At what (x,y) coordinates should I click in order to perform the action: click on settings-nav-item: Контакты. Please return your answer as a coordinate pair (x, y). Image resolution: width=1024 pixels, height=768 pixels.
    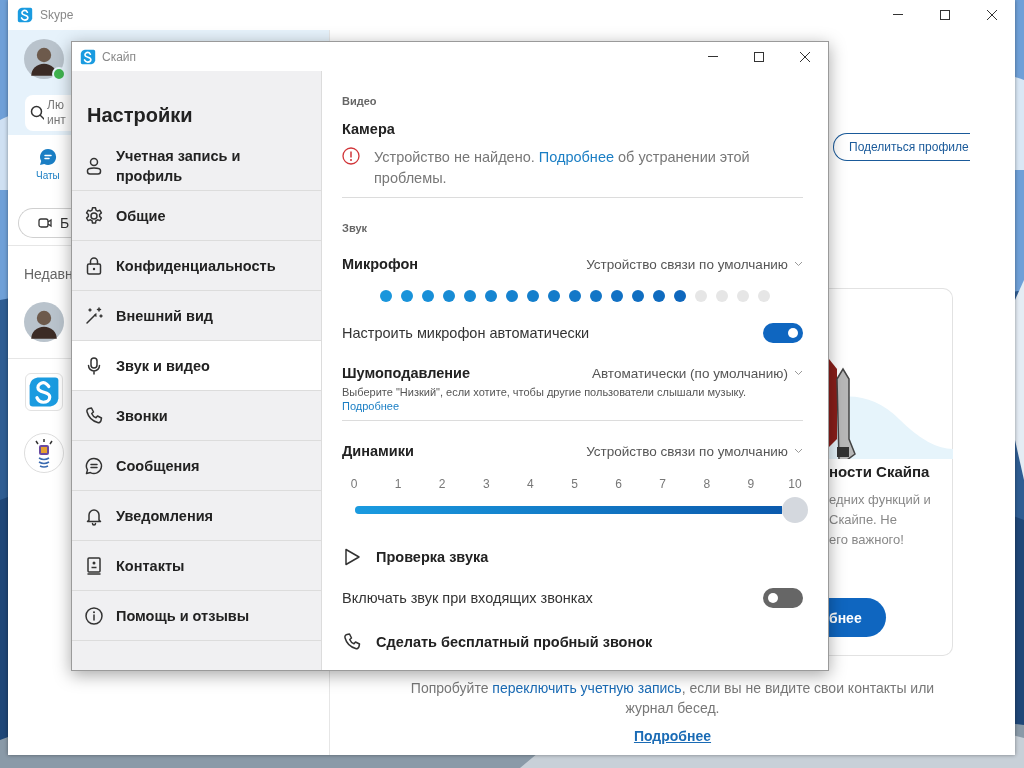
    Looking at the image, I should click on (196, 566).